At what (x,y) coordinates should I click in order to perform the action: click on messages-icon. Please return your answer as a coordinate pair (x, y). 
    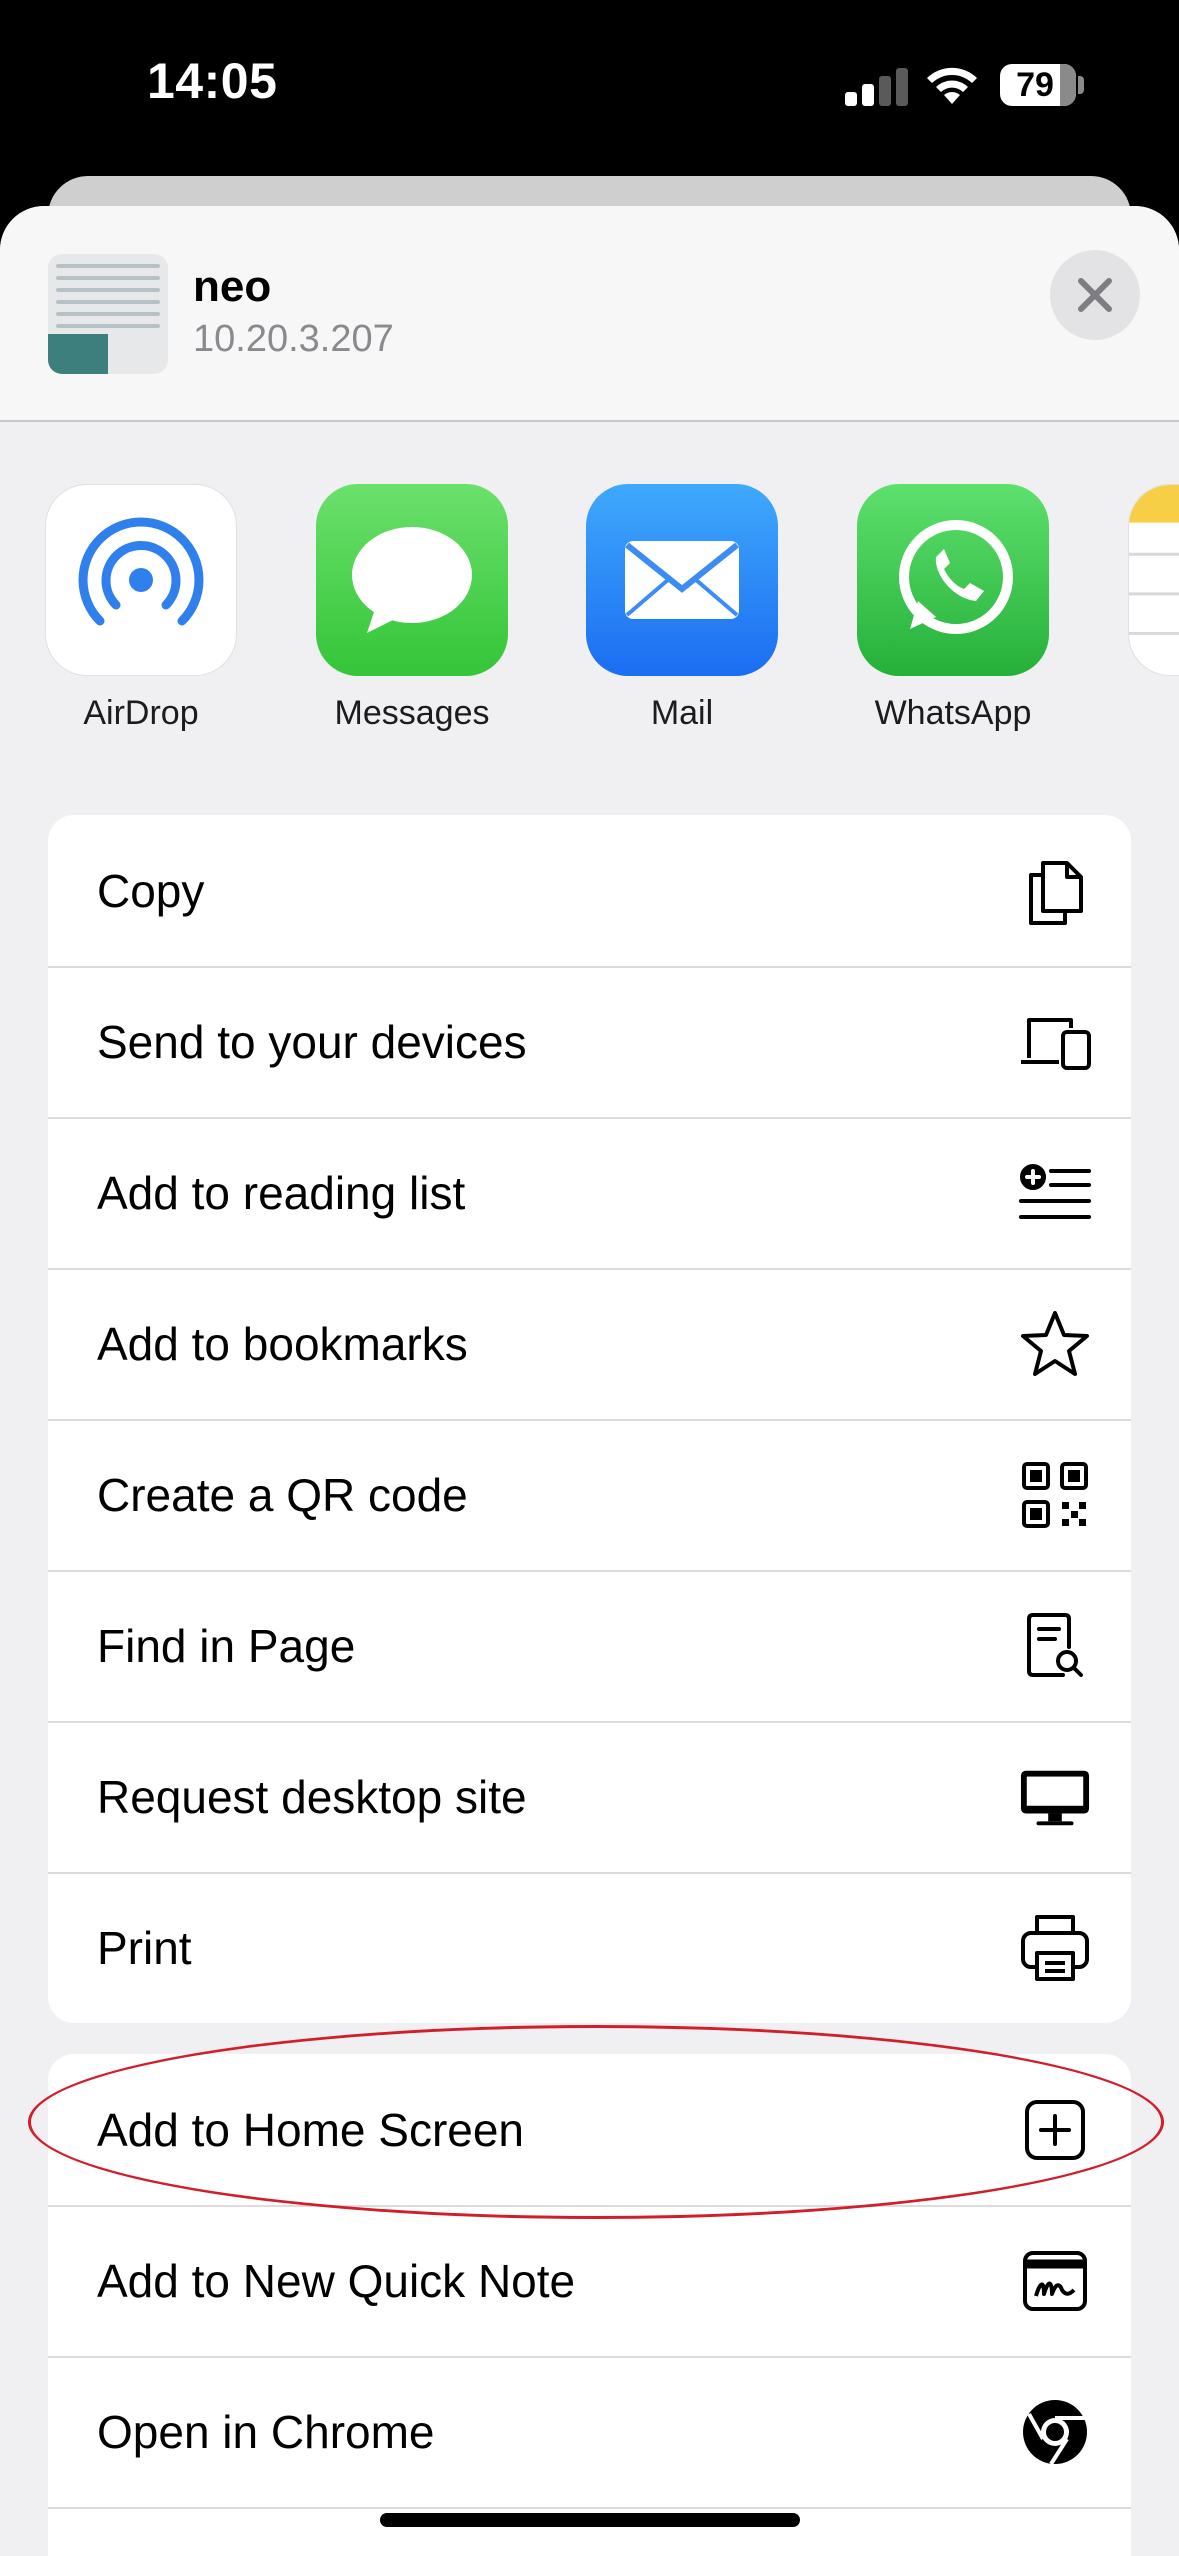
    Looking at the image, I should click on (412, 580).